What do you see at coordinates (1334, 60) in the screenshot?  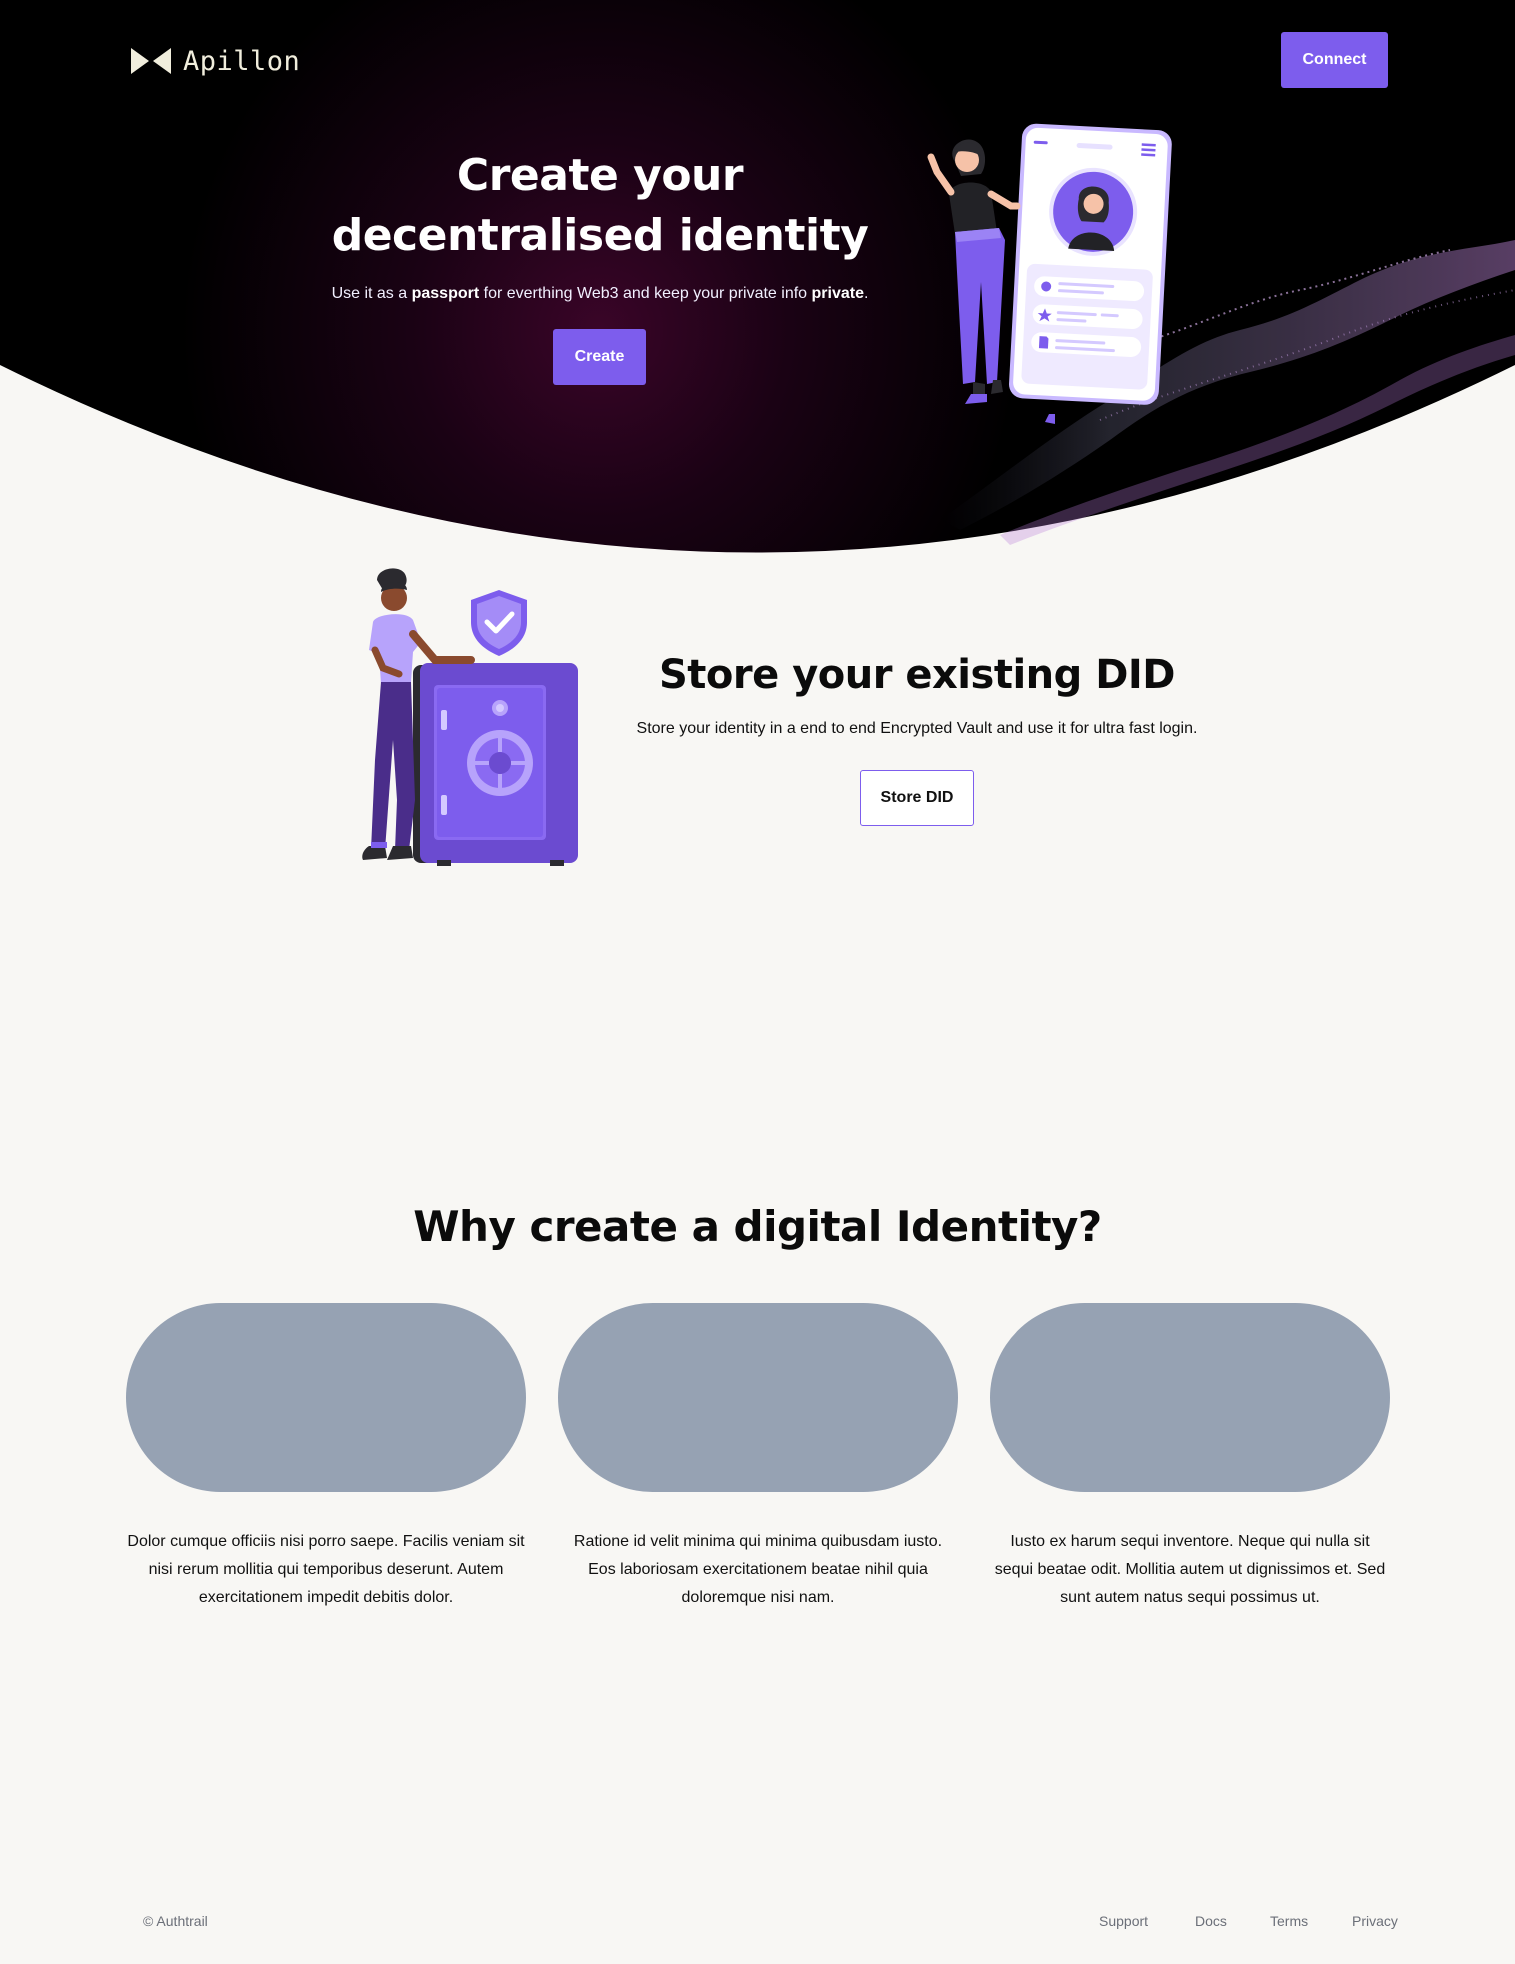 I see `connect-button: Connect` at bounding box center [1334, 60].